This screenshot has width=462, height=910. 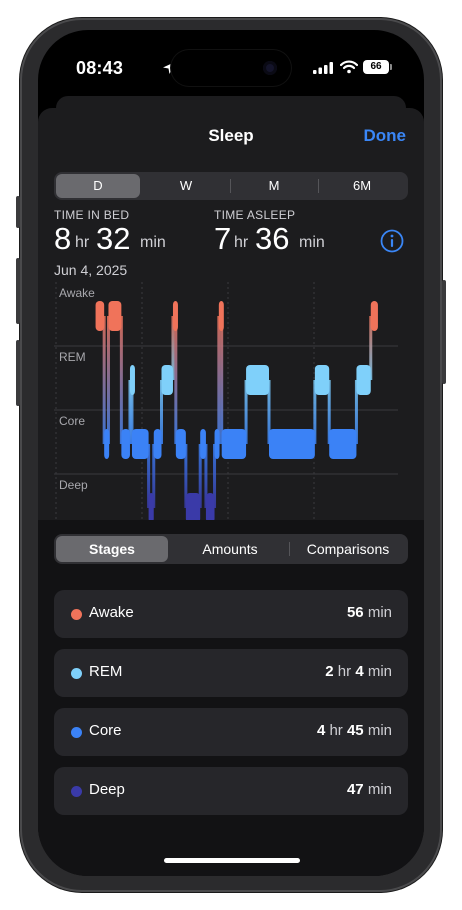 What do you see at coordinates (348, 549) in the screenshot?
I see `tab-comparisons: Comparisons` at bounding box center [348, 549].